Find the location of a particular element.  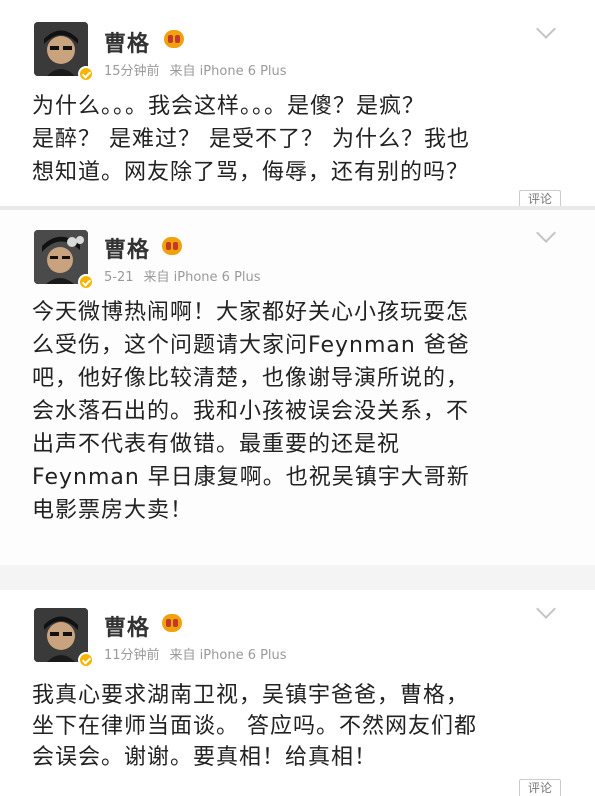

content-line: 想知道。网友除了骂，侮辱，还有别的吗？ is located at coordinates (251, 172).